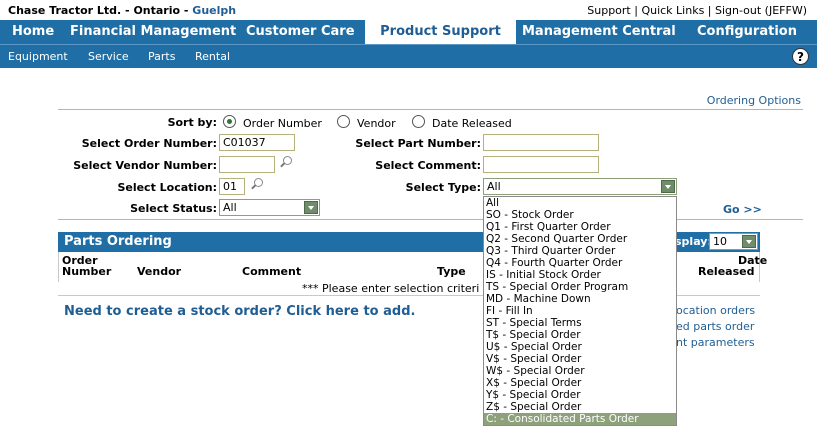 Image resolution: width=817 pixels, height=439 pixels. I want to click on status-label: Select Status:, so click(173, 208).